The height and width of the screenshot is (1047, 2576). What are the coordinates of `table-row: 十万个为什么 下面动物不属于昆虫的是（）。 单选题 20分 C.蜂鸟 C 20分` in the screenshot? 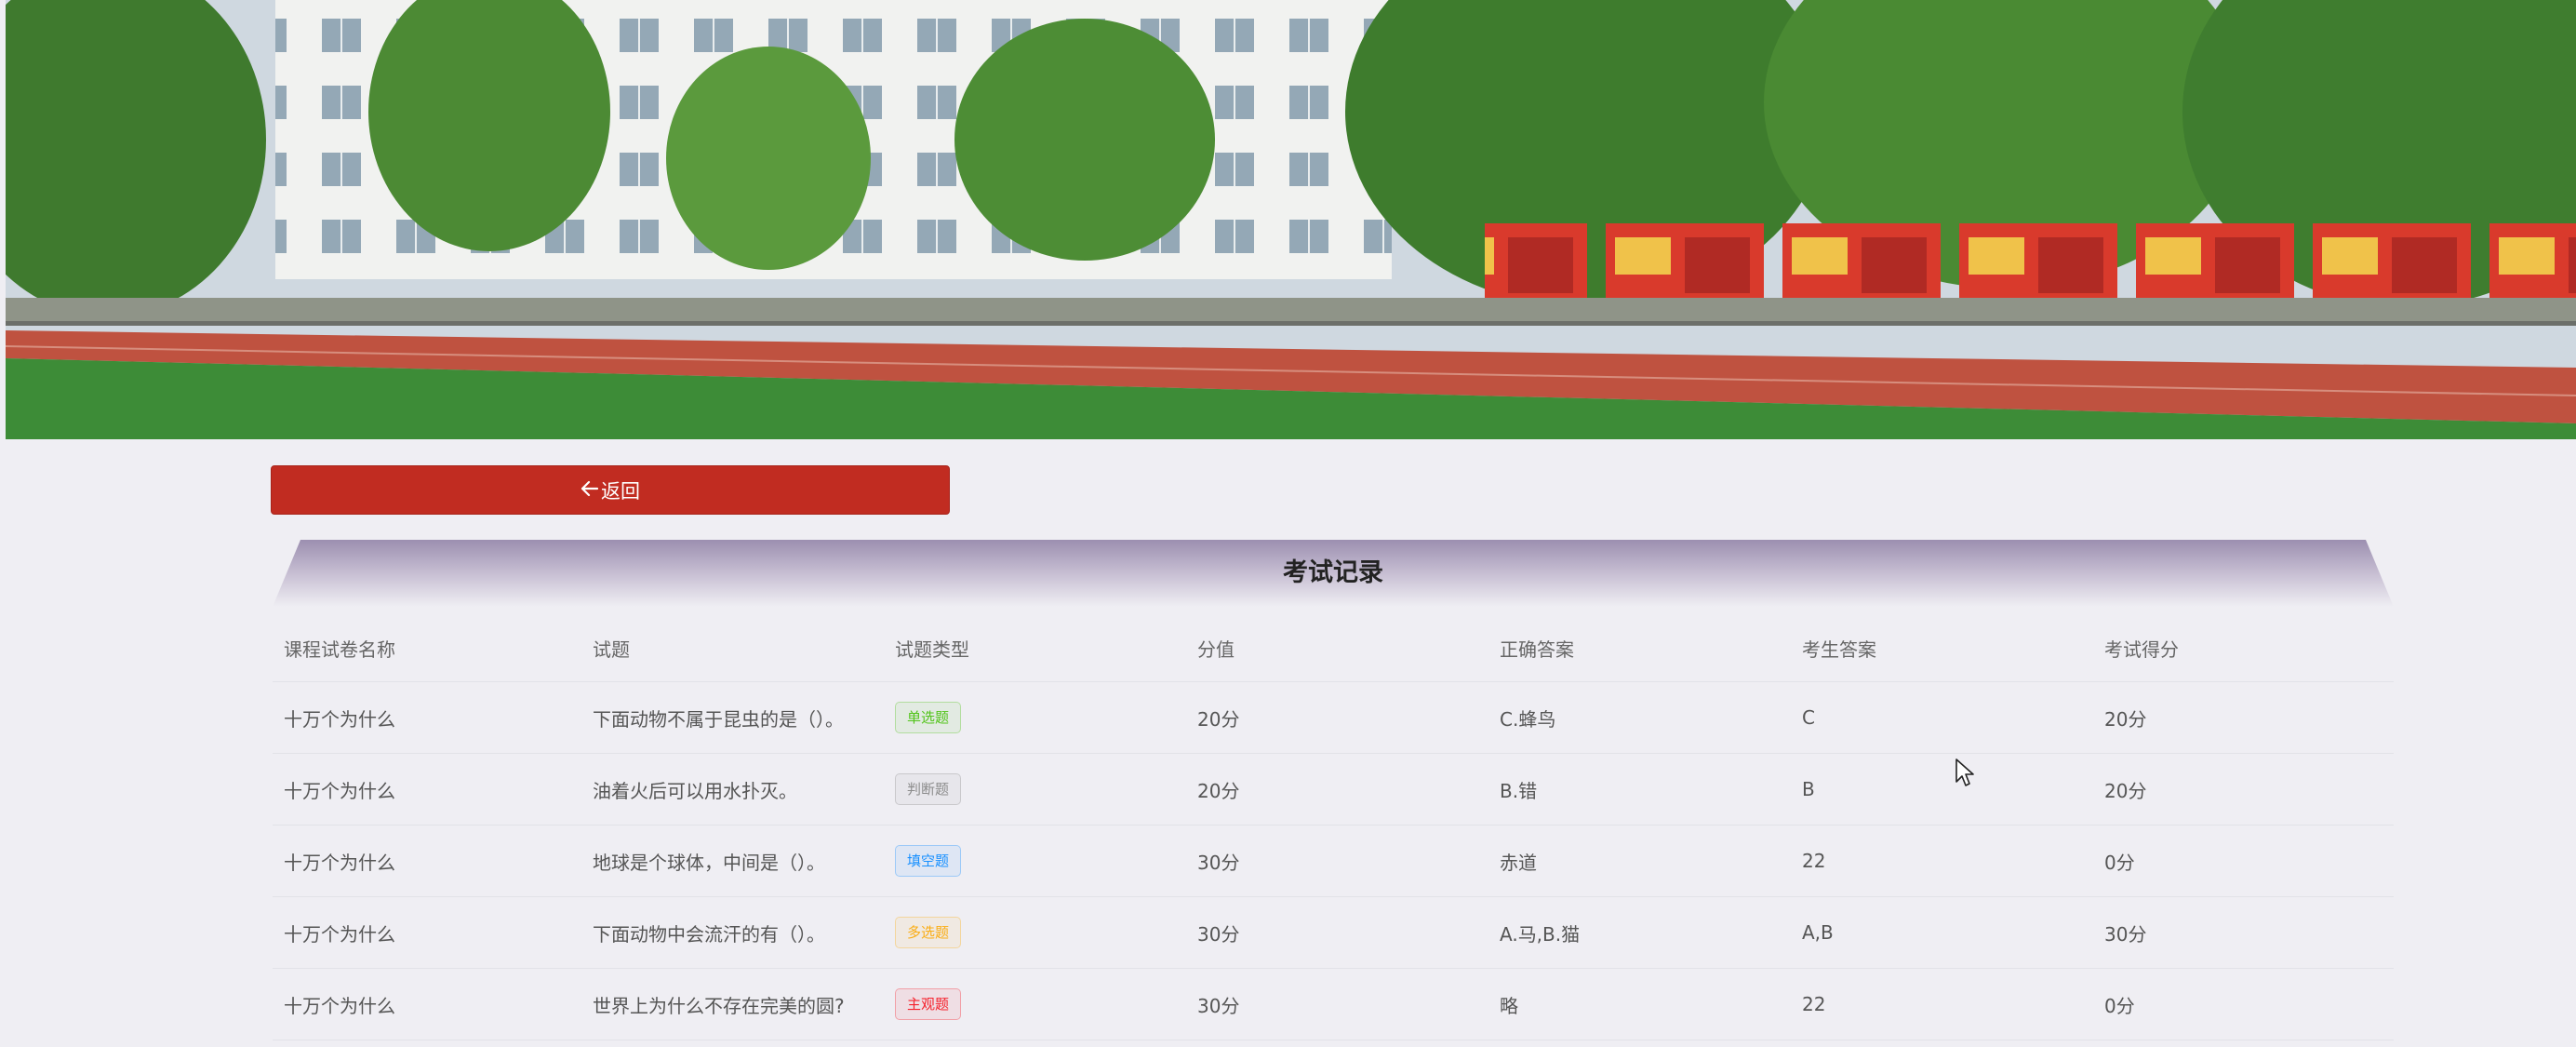 It's located at (1333, 717).